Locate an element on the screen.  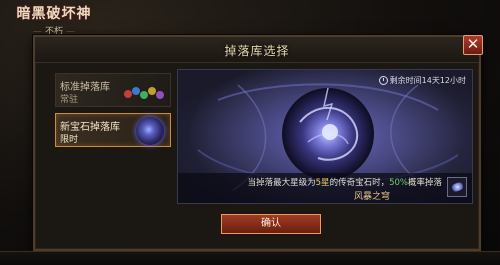
desc-star: 5星 is located at coordinates (322, 183).